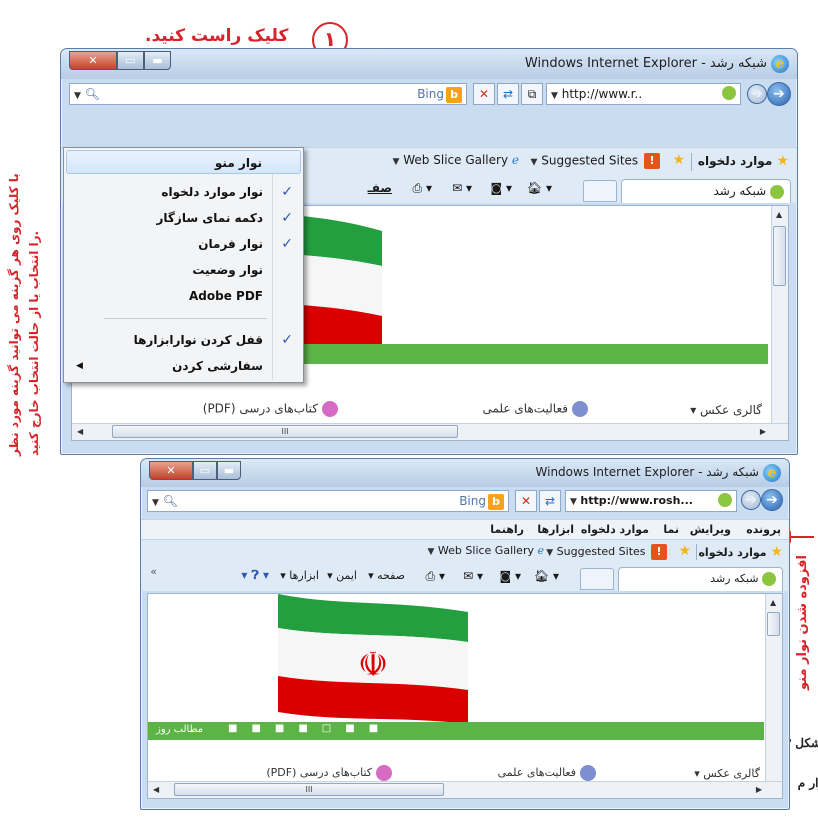 Image resolution: width=818 pixels, height=823 pixels. What do you see at coordinates (647, 472) in the screenshot?
I see `window-title: شبکه رشد - Windows Internet Explorer` at bounding box center [647, 472].